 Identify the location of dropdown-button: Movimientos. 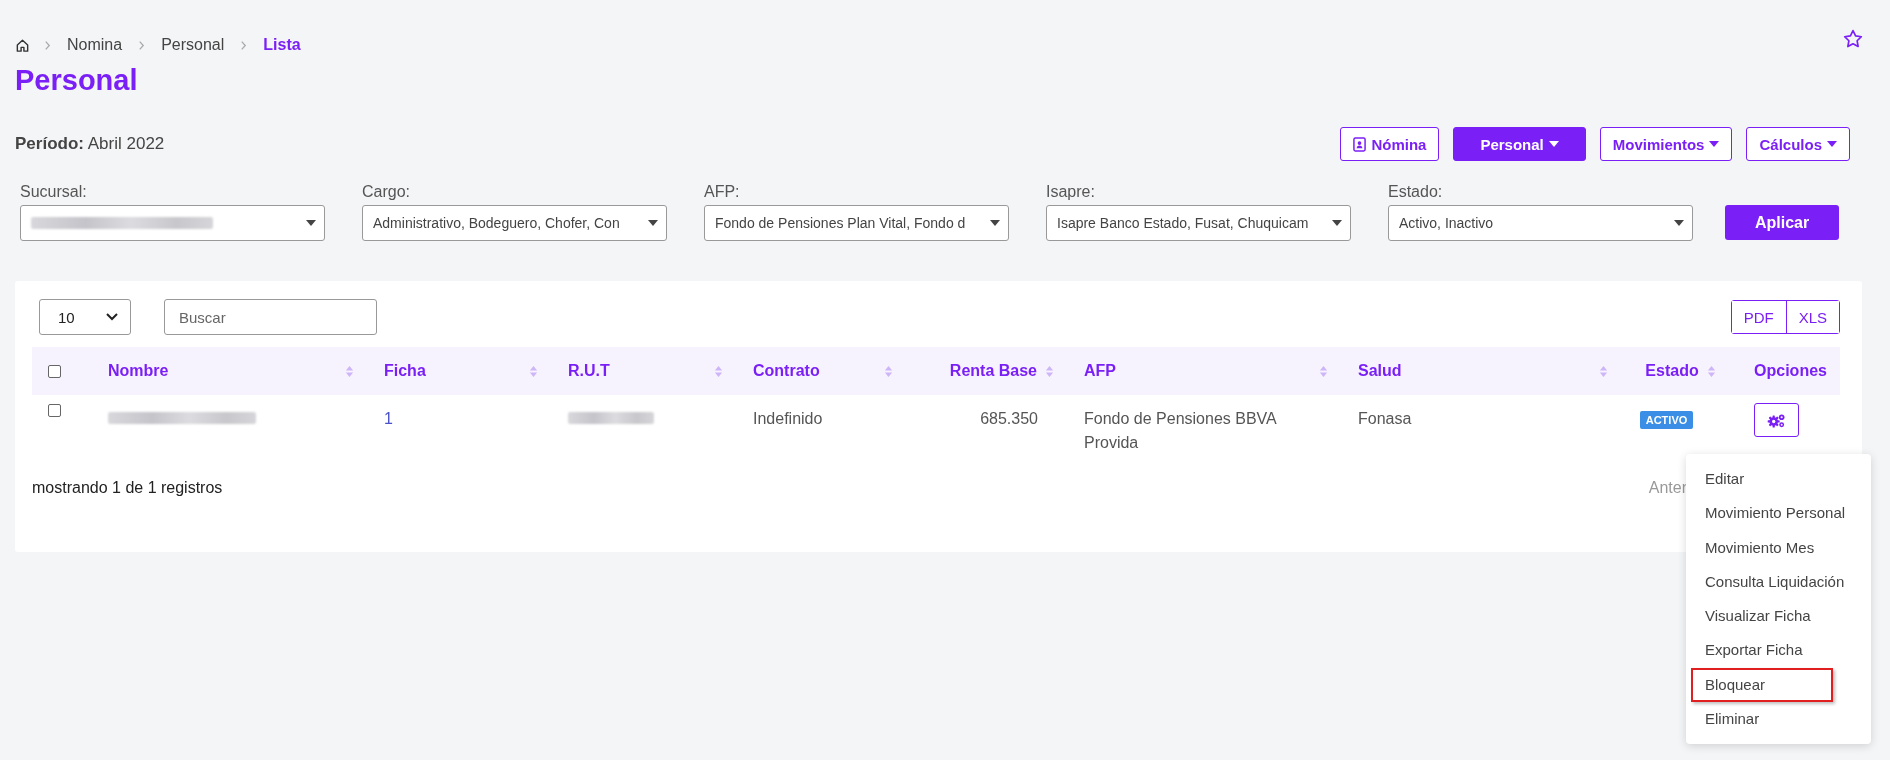
(1666, 144).